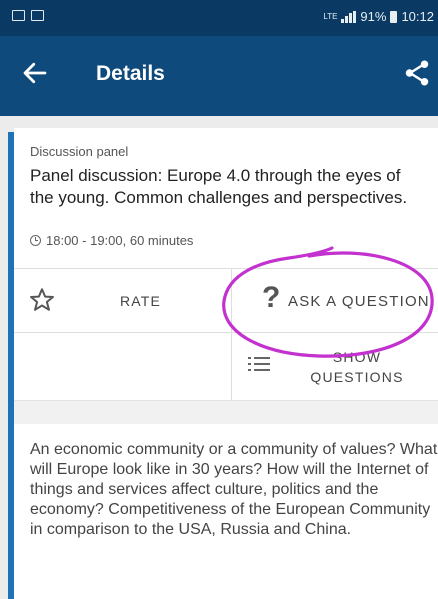  Describe the element at coordinates (259, 364) in the screenshot. I see `list-icon` at that location.